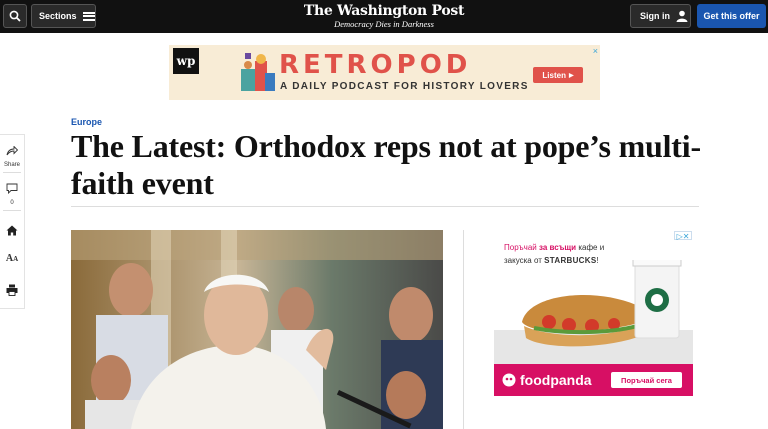  I want to click on listen-button: Listen ▶, so click(558, 75).